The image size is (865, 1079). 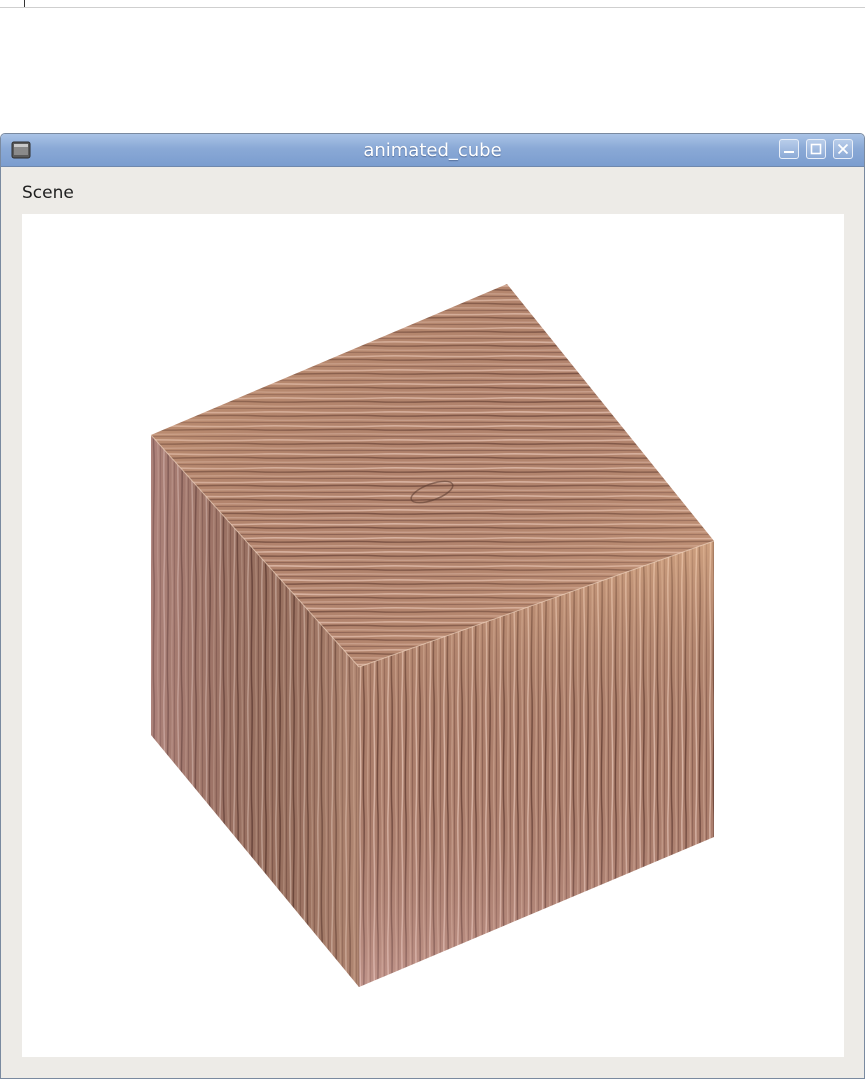 What do you see at coordinates (432, 190) in the screenshot?
I see `menu-bar: Scene` at bounding box center [432, 190].